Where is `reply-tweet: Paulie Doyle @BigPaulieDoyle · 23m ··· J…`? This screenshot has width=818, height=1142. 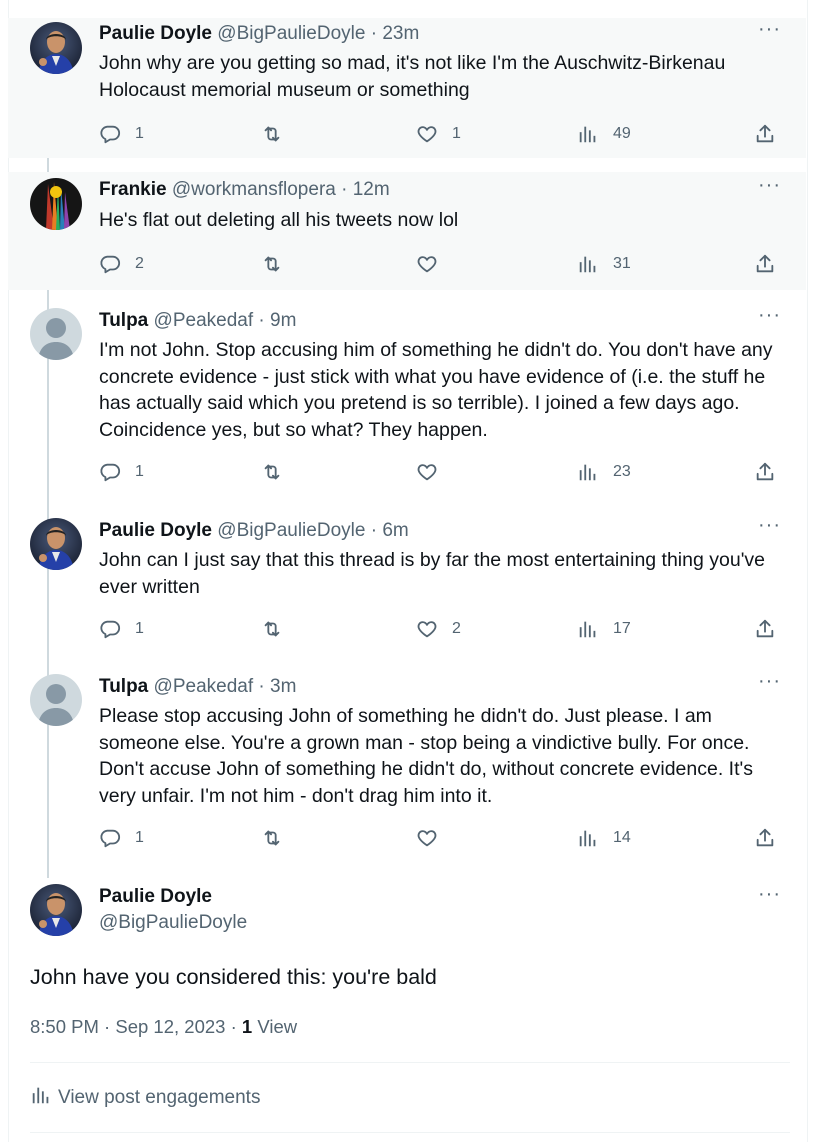 reply-tweet: Paulie Doyle @BigPaulieDoyle · 23m ··· J… is located at coordinates (407, 88).